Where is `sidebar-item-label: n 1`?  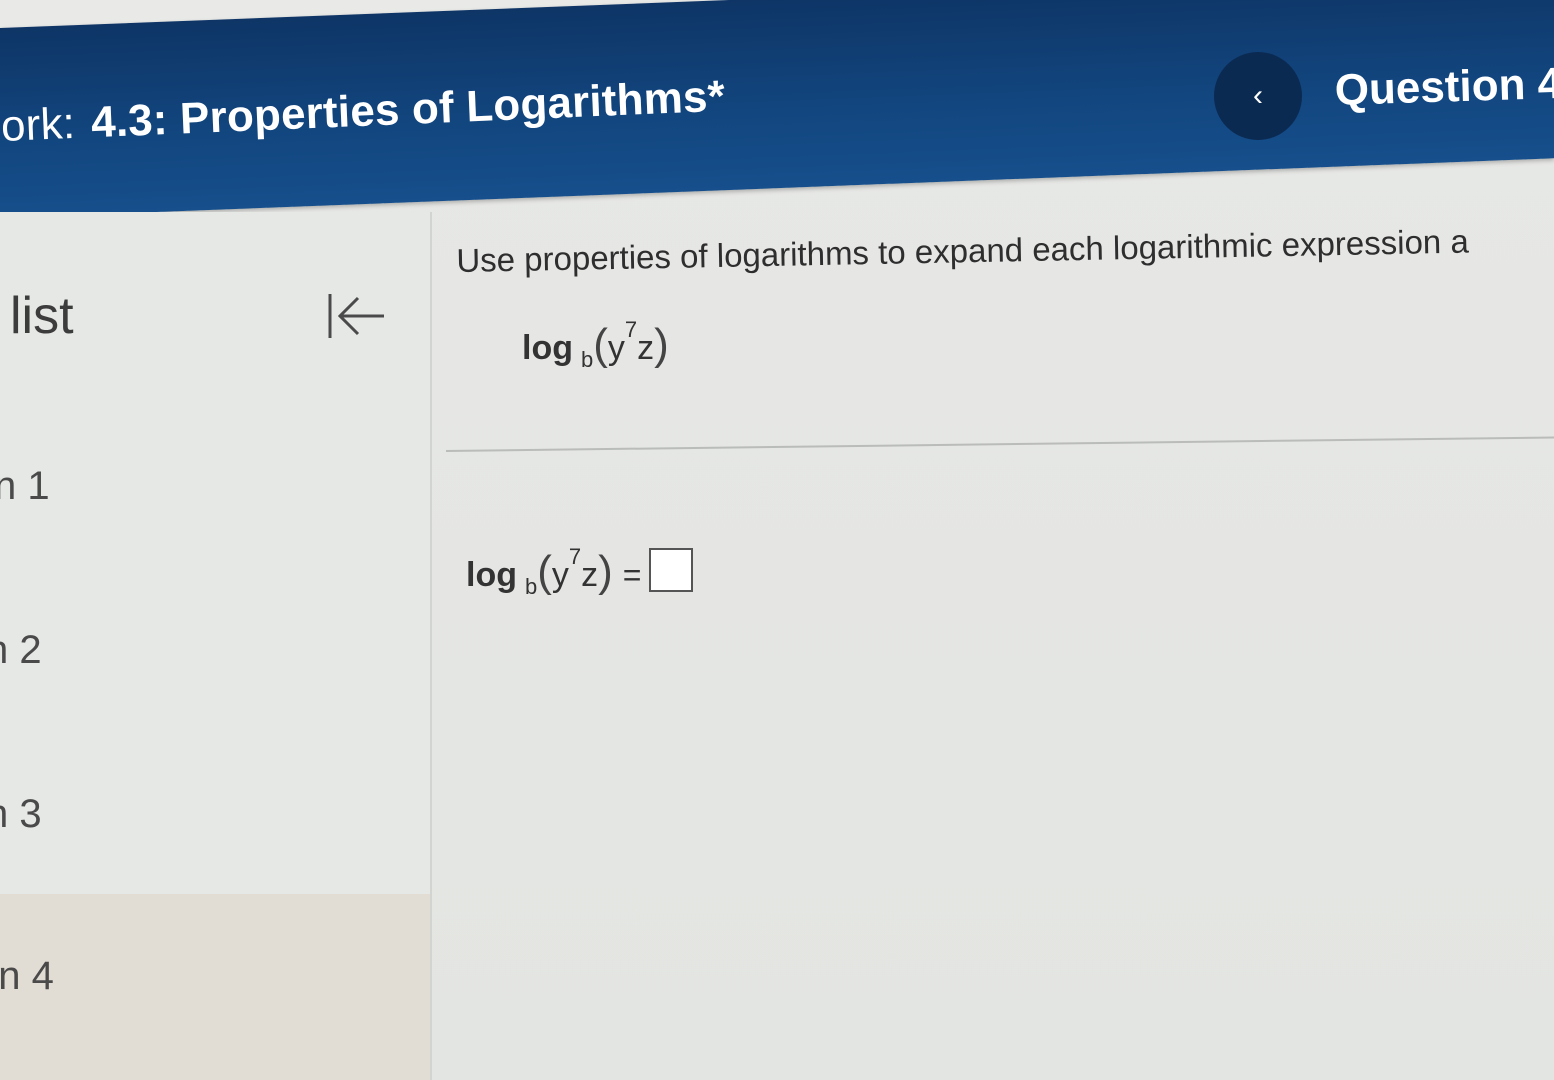 sidebar-item-label: n 1 is located at coordinates (25, 486).